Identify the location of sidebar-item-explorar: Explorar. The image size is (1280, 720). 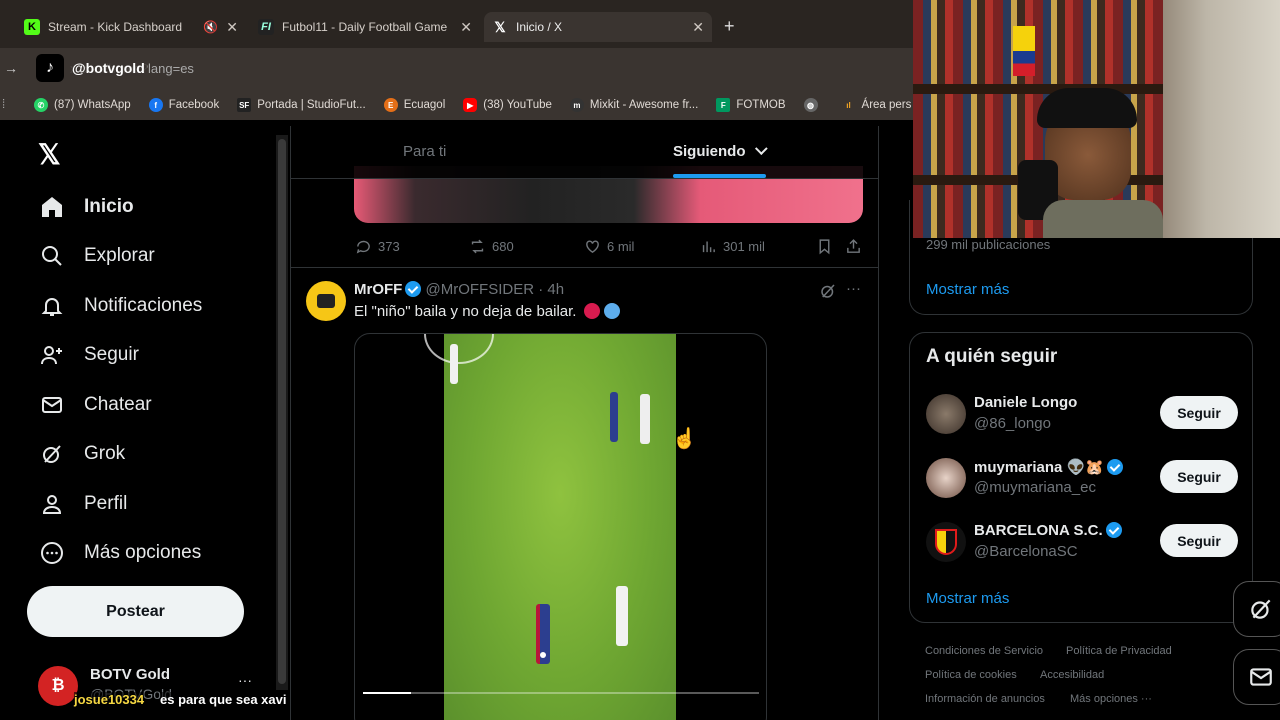
(96, 256).